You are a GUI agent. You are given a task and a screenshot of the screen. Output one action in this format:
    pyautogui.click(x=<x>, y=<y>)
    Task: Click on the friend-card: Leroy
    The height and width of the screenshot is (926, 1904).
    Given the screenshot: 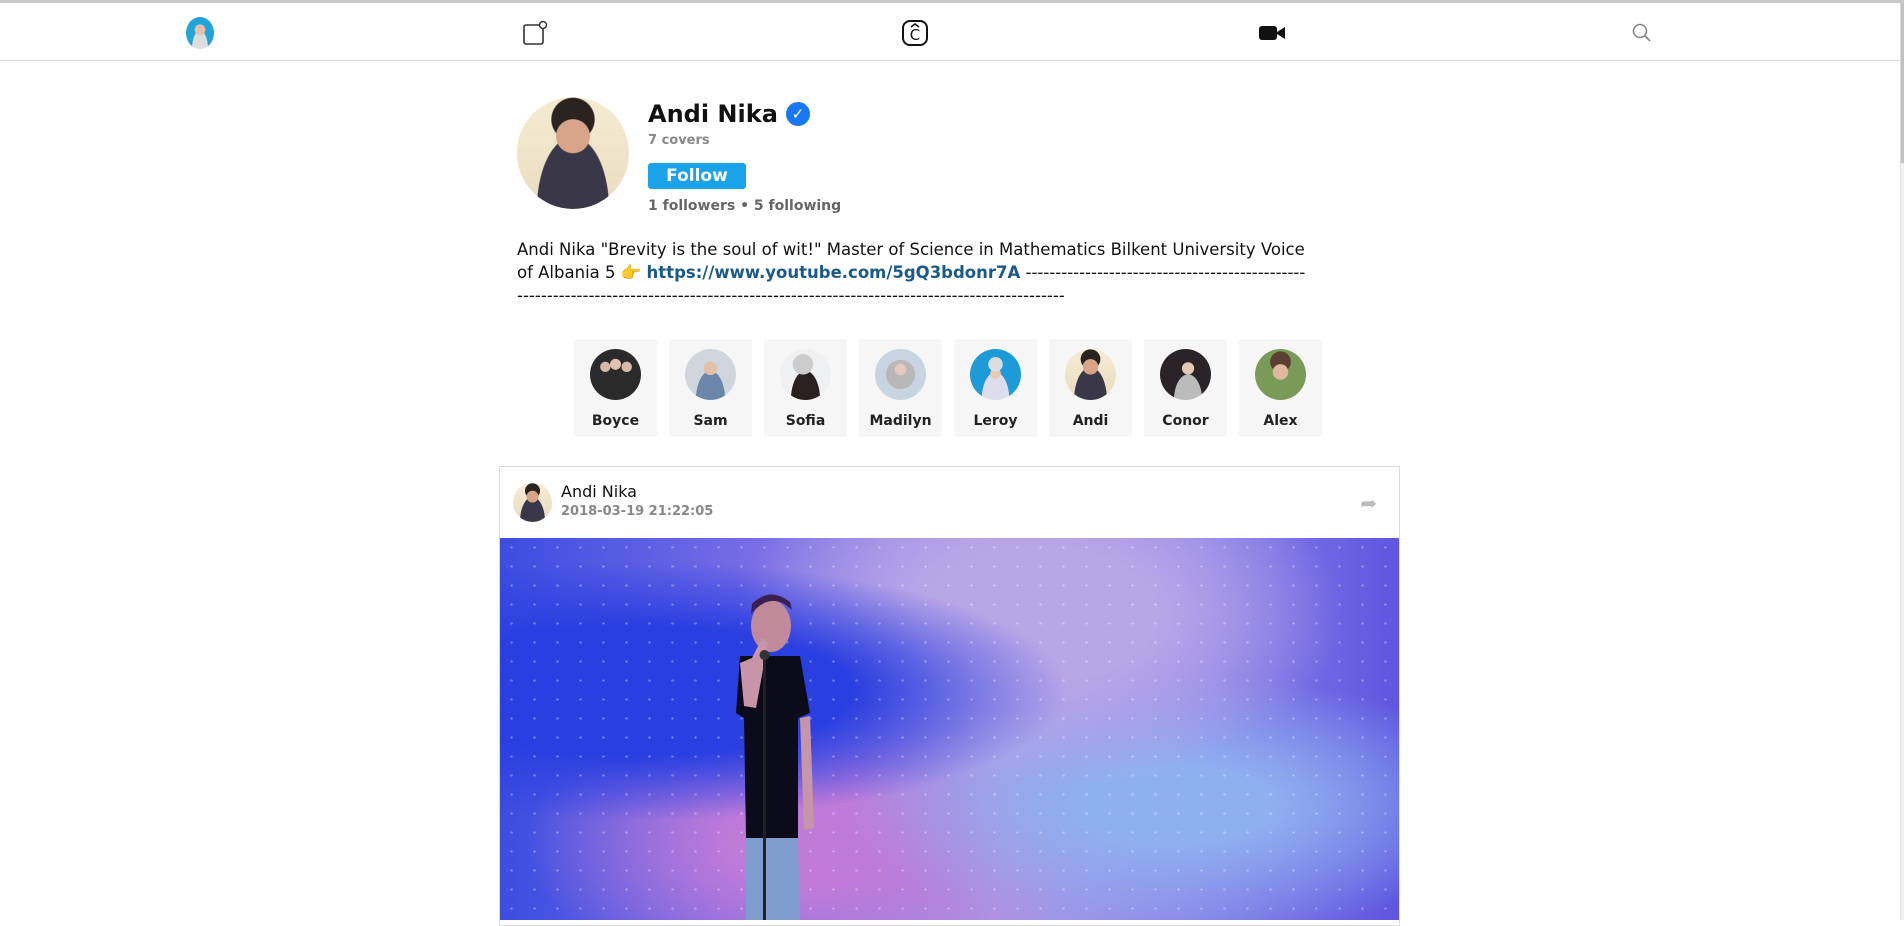 What is the action you would take?
    pyautogui.click(x=995, y=388)
    